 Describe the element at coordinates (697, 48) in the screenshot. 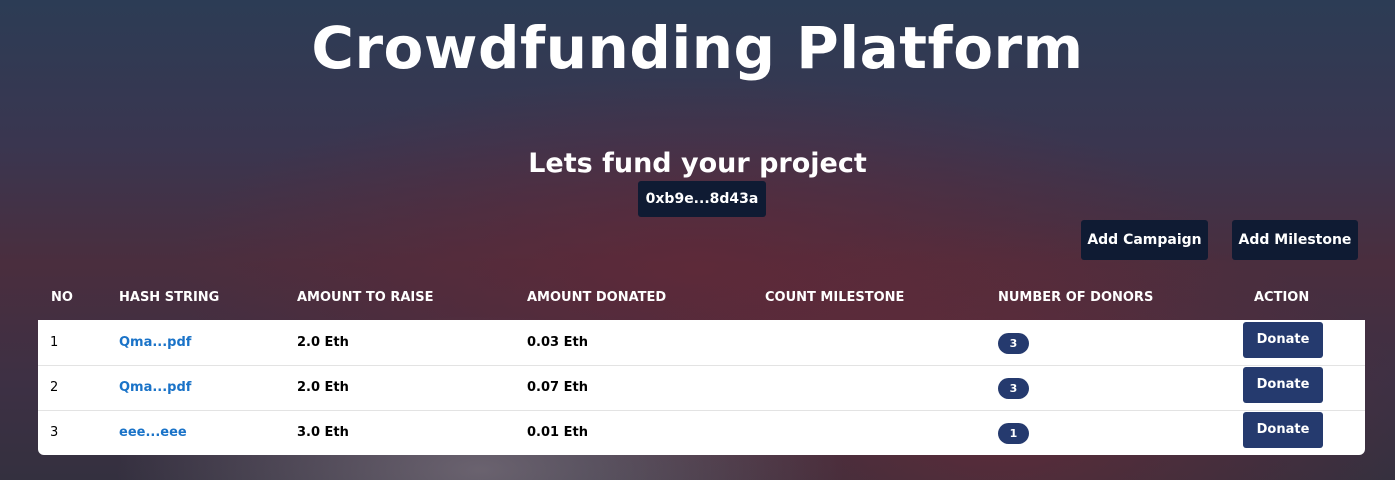

I see `page-title: Crowdfunding Platform` at that location.